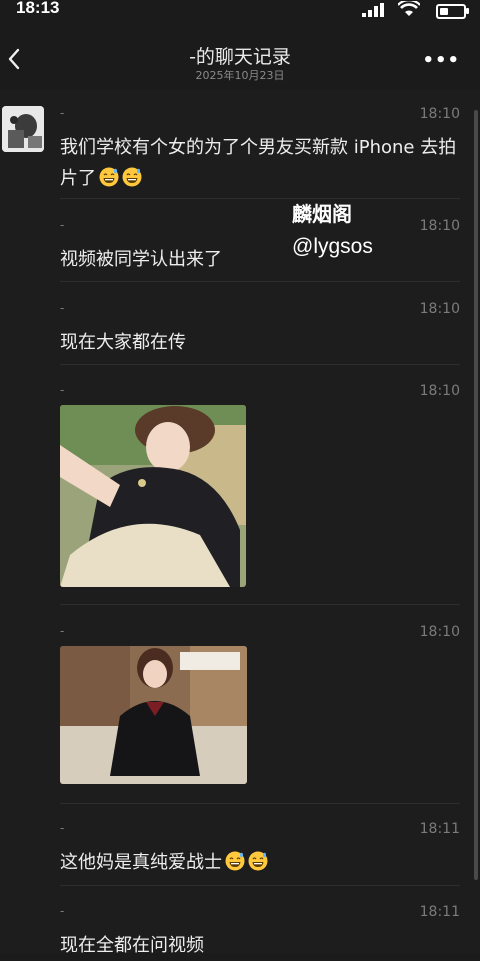 This screenshot has height=961, width=480. I want to click on chat-date: 2025年10月23日, so click(240, 75).